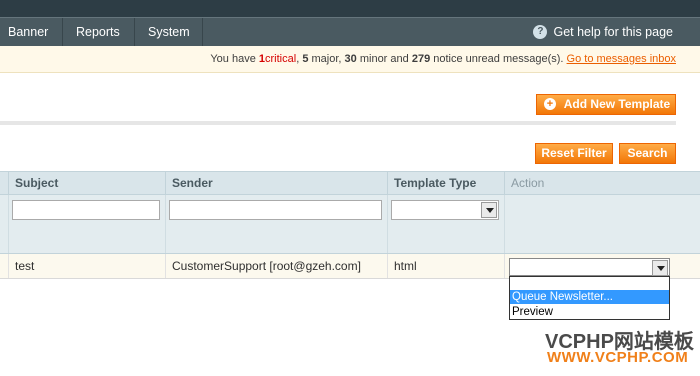 This screenshot has width=700, height=376. What do you see at coordinates (589, 312) in the screenshot?
I see `action-option-preview: Preview` at bounding box center [589, 312].